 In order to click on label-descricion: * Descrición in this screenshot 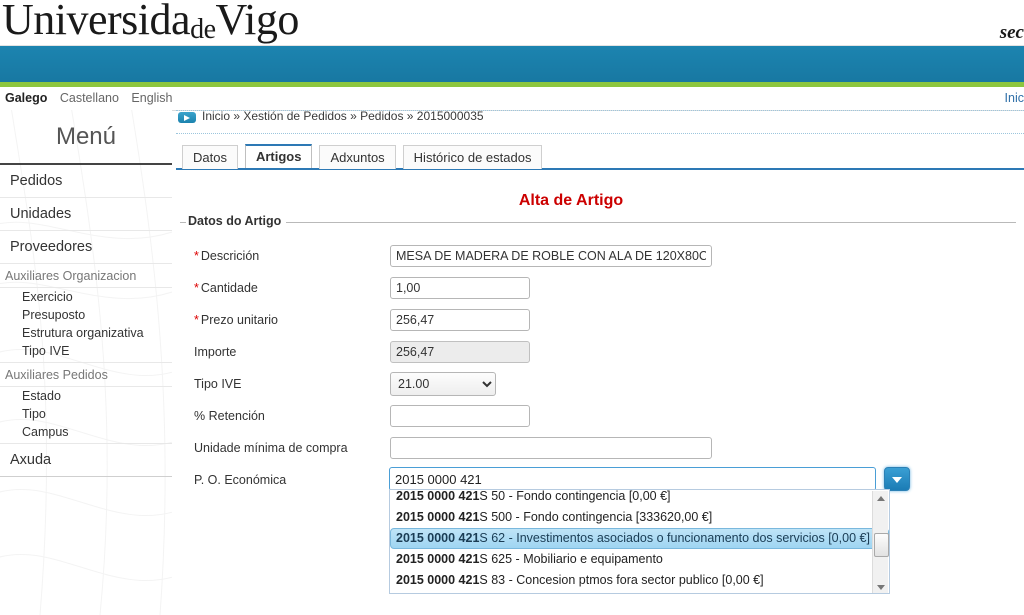, I will do `click(226, 256)`.